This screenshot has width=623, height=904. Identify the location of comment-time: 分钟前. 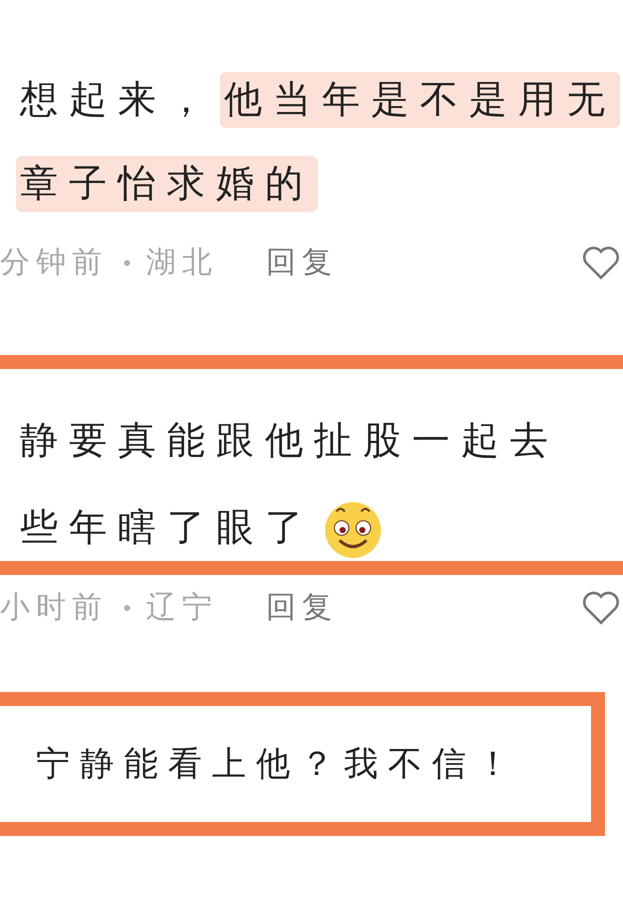
(54, 263).